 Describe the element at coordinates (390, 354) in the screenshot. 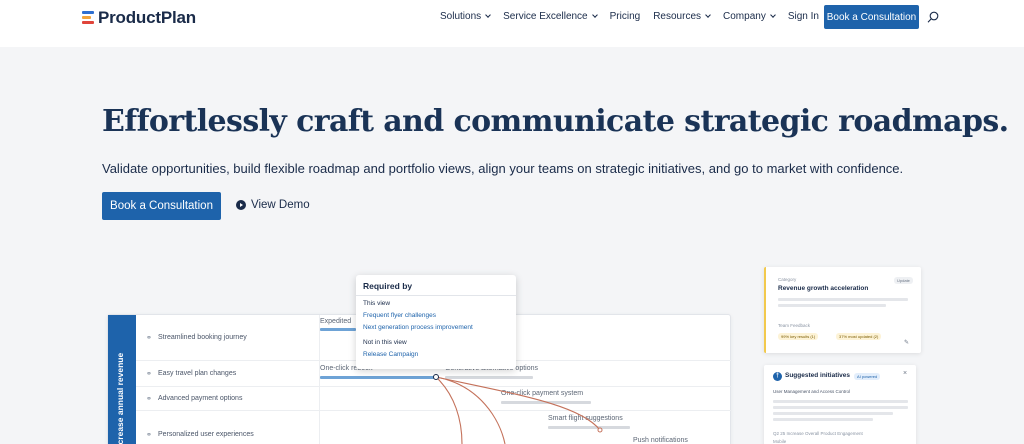

I see `popover-link: Release Campaign` at that location.